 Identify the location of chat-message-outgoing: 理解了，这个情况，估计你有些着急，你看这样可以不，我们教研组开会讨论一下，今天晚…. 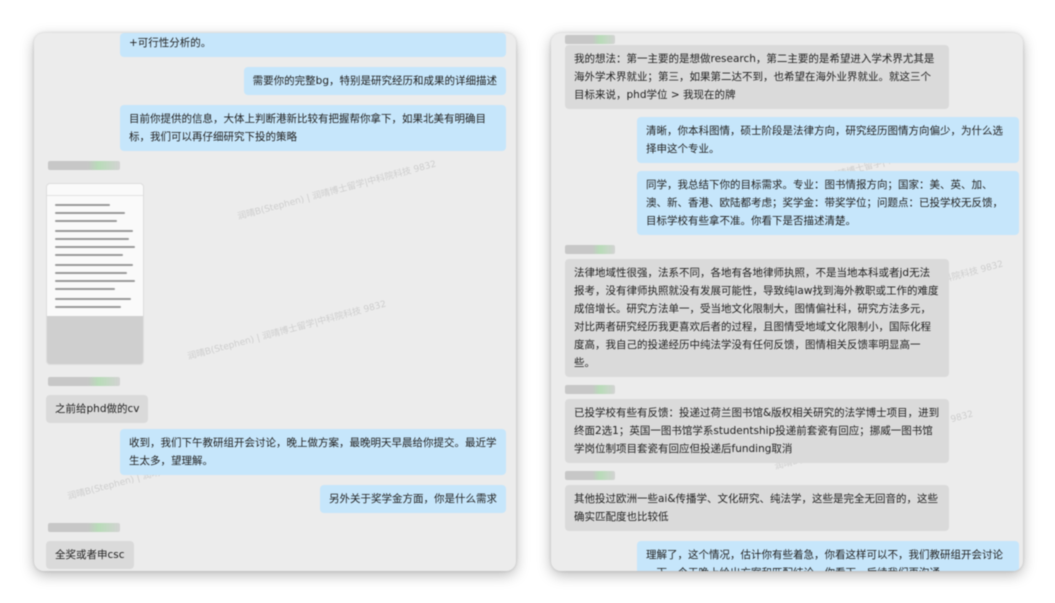
(828, 556).